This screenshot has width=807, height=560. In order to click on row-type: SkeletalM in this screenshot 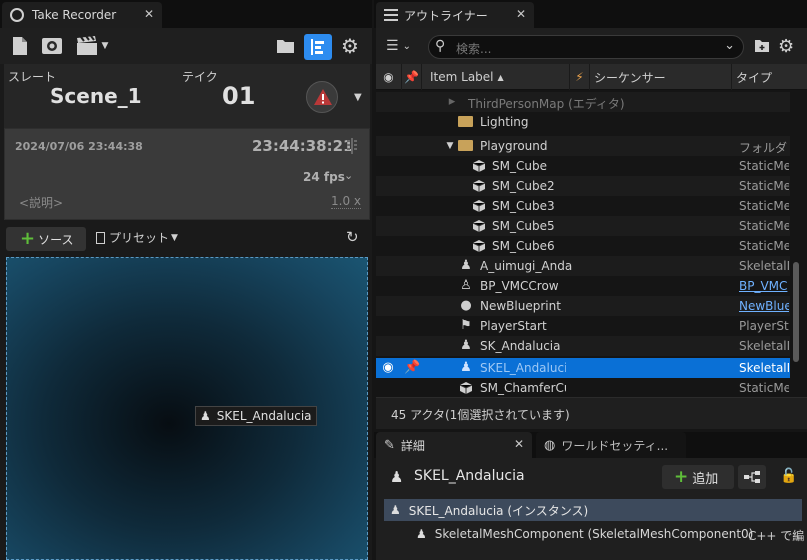, I will do `click(764, 368)`.